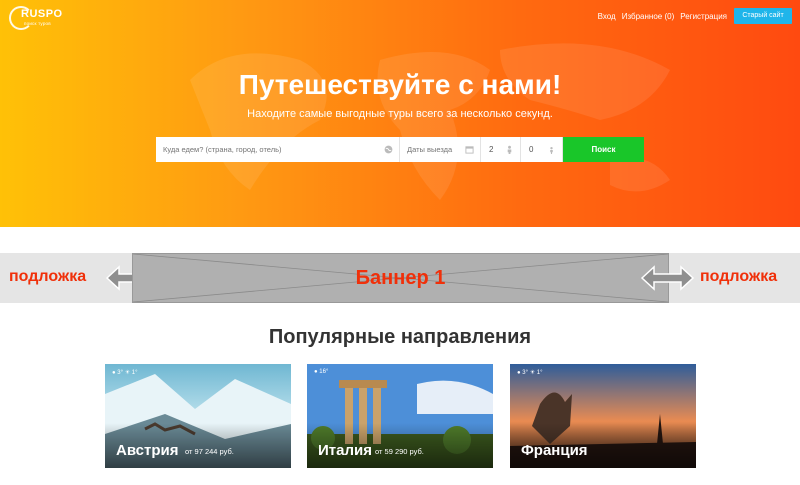 The image size is (800, 485). I want to click on banner-label: Баннер 1, so click(400, 278).